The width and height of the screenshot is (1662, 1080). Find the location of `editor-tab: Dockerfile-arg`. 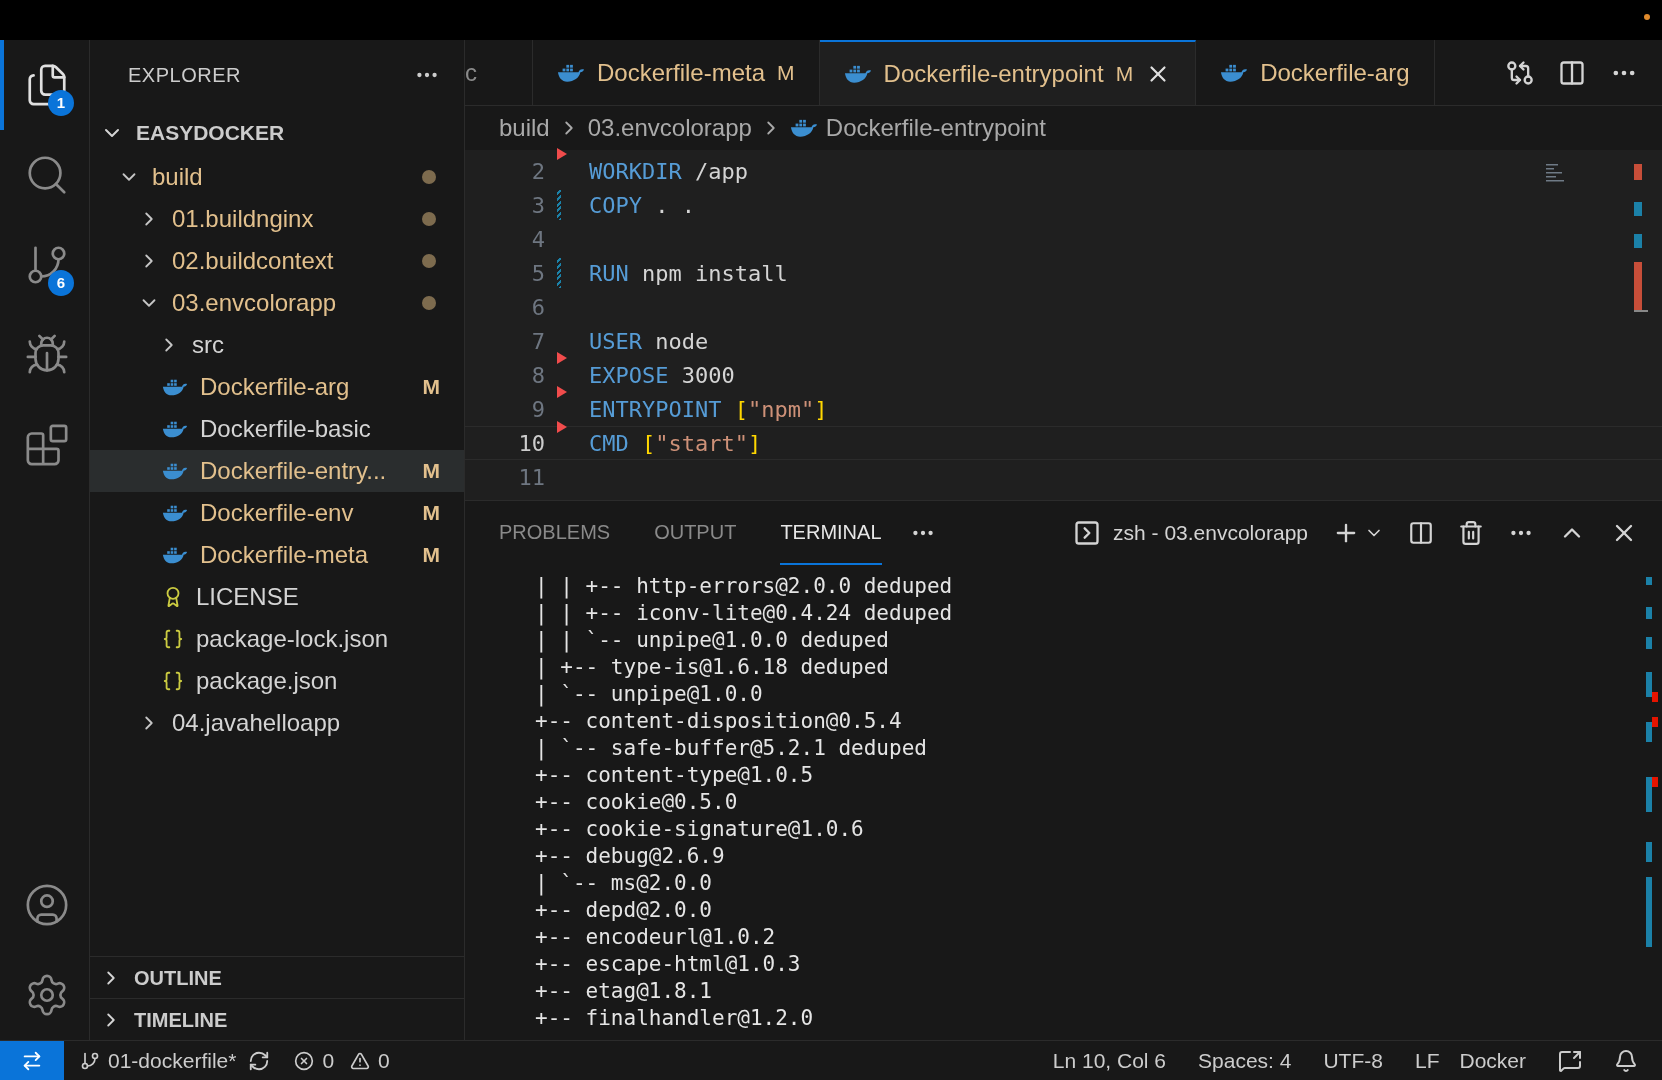

editor-tab: Dockerfile-arg is located at coordinates (1315, 72).